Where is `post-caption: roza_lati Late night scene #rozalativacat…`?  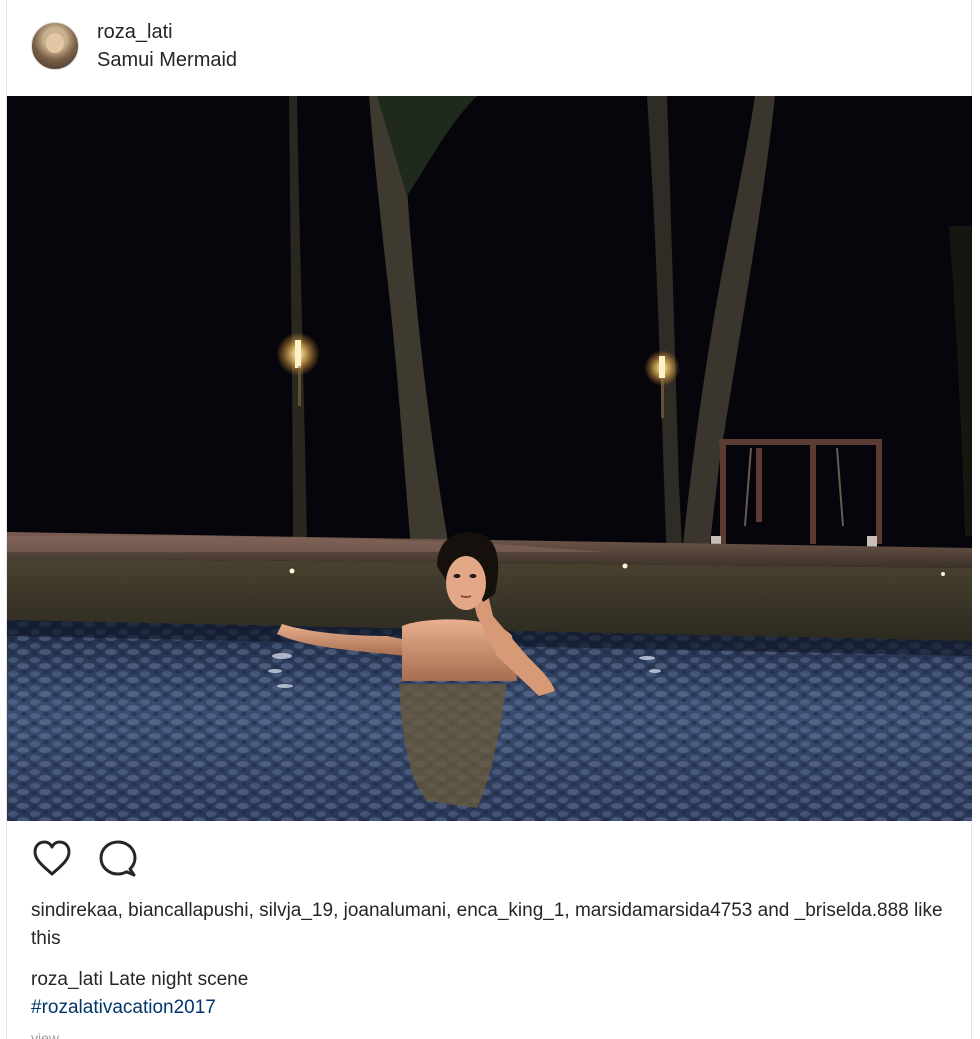
post-caption: roza_lati Late night scene #rozalativacat… is located at coordinates (491, 994).